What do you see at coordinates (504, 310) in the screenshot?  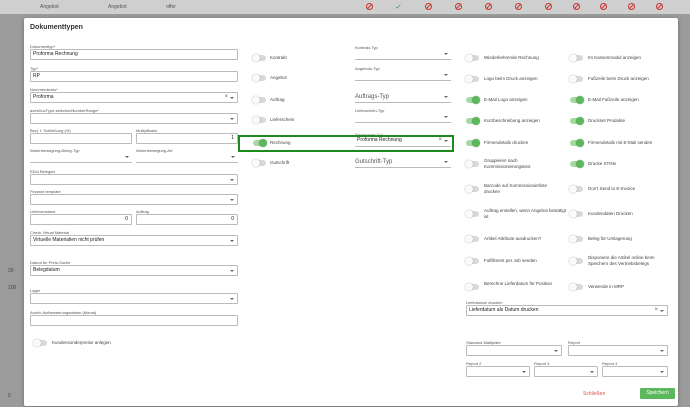 I see `lieferdatum-value: Lieferdatum als Datum drucken` at bounding box center [504, 310].